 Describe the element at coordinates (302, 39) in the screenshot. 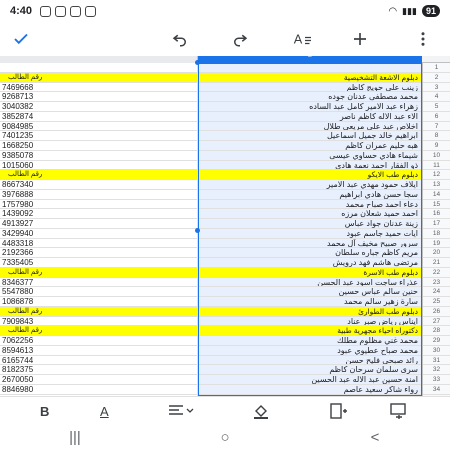

I see `text-format-icon: A` at that location.